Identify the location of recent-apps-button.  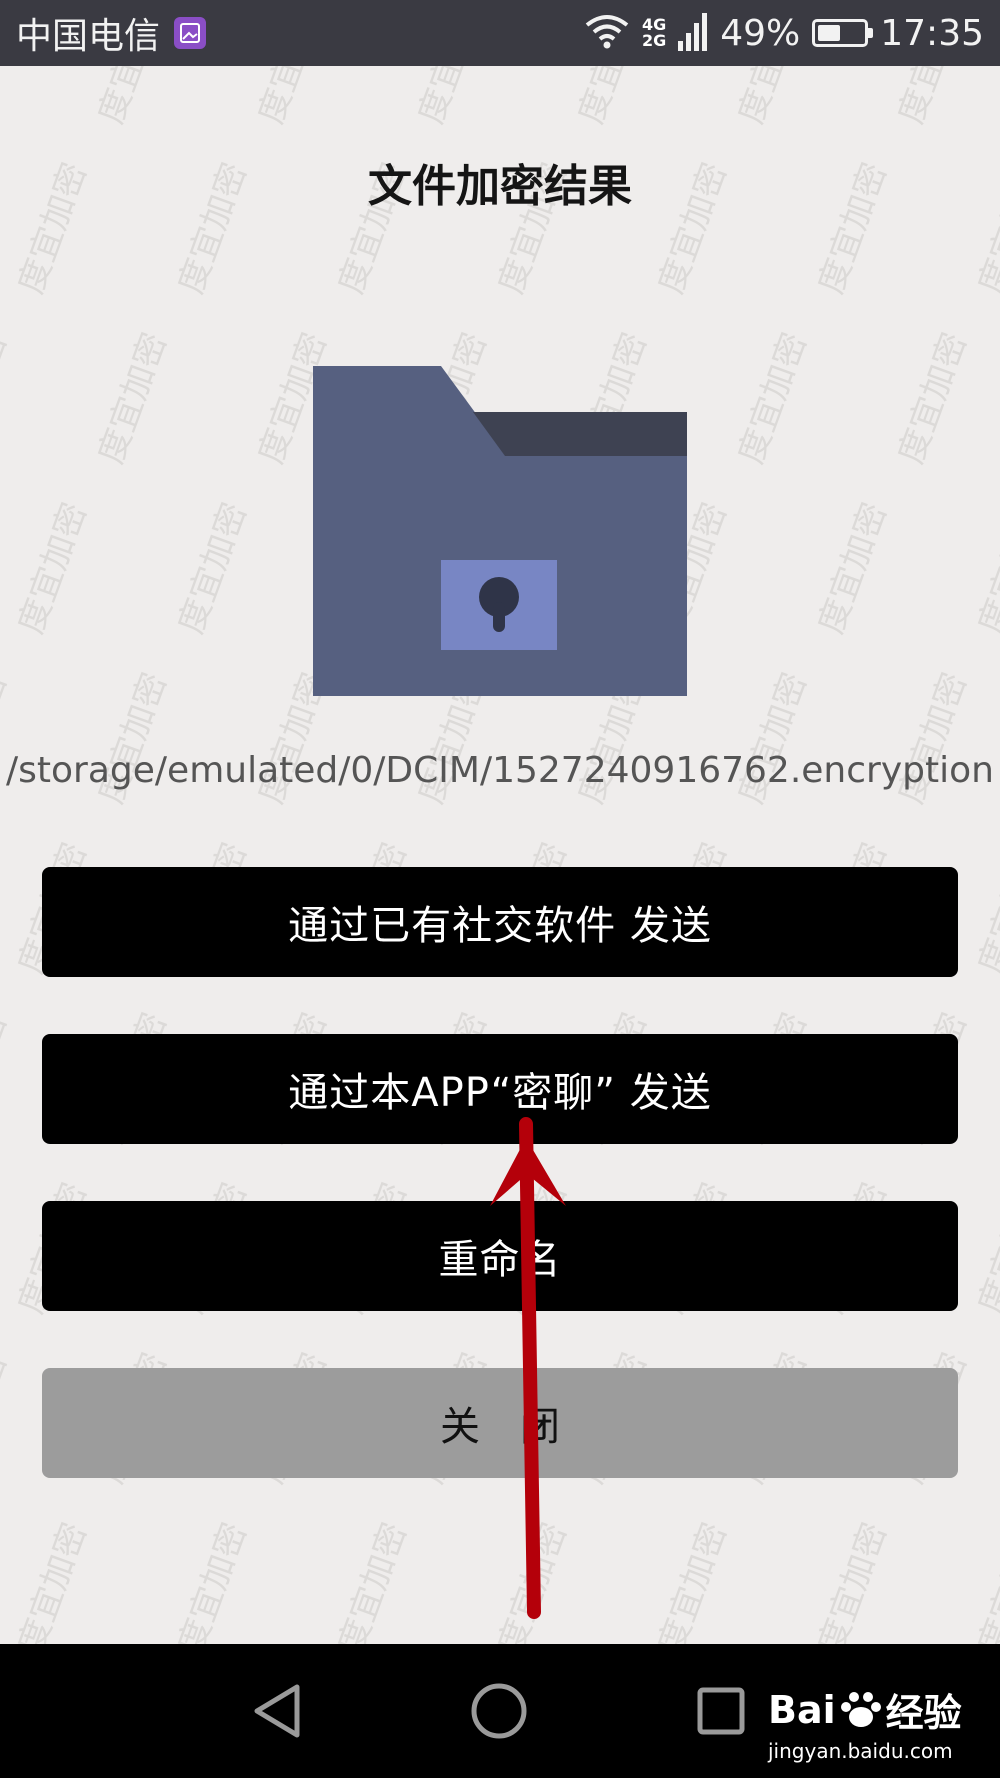
(721, 1711).